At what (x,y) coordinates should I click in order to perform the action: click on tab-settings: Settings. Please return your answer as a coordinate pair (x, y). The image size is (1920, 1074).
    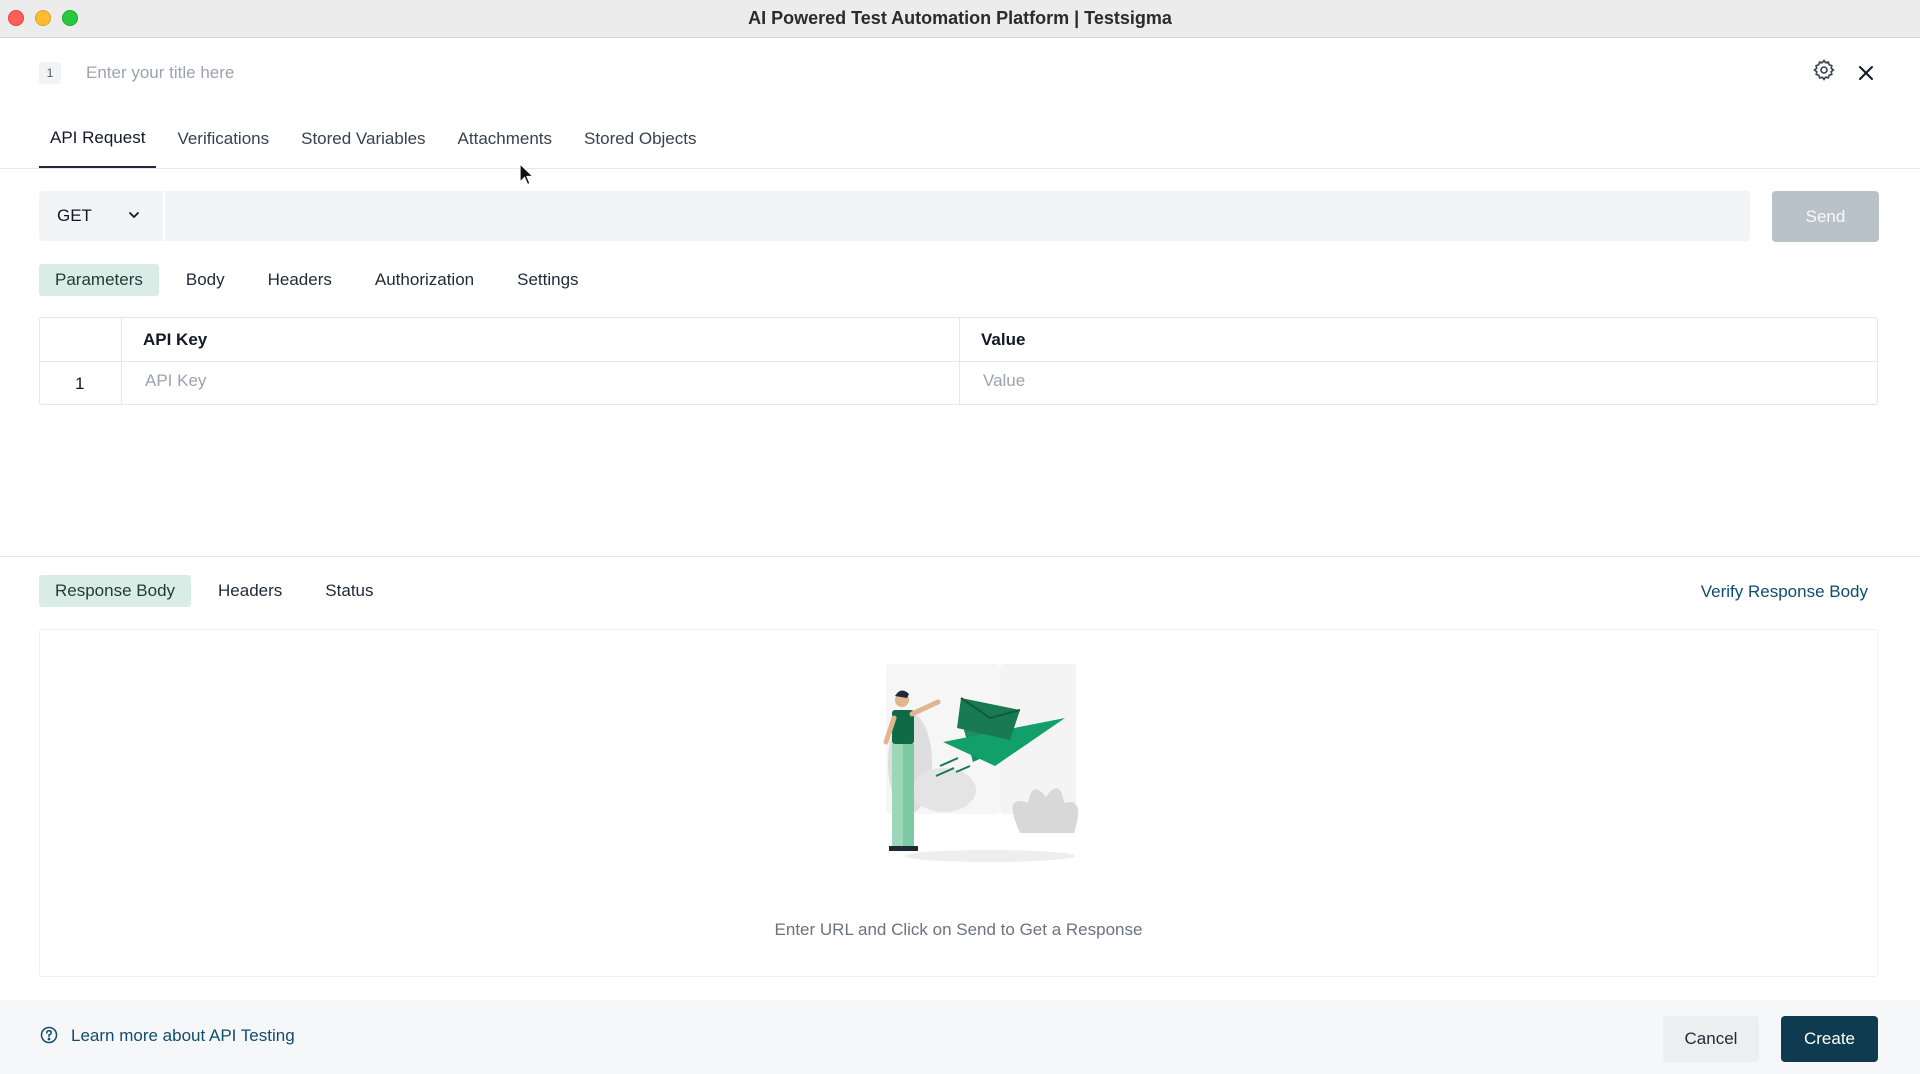
    Looking at the image, I should click on (547, 280).